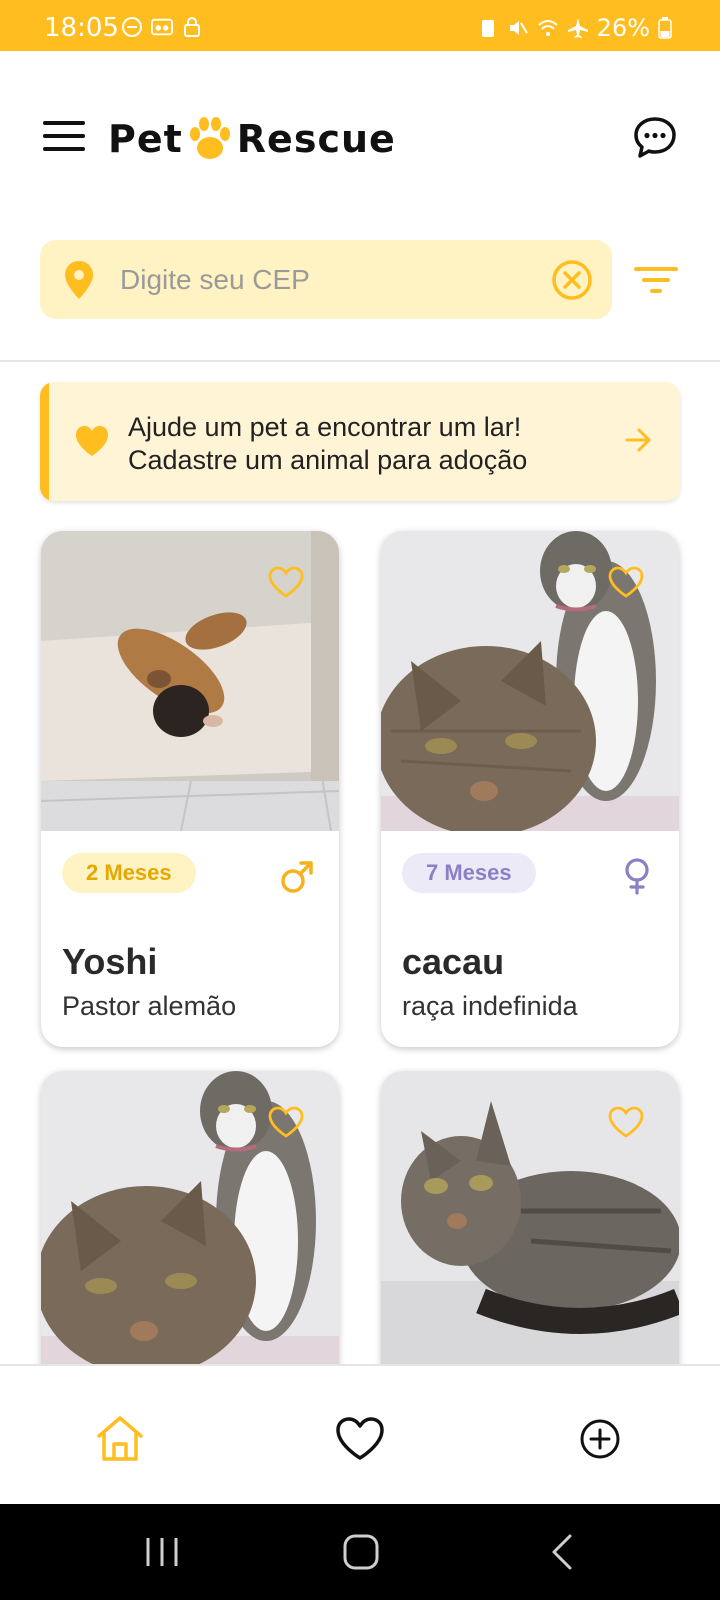  I want to click on bottom-navigation, so click(360, 1434).